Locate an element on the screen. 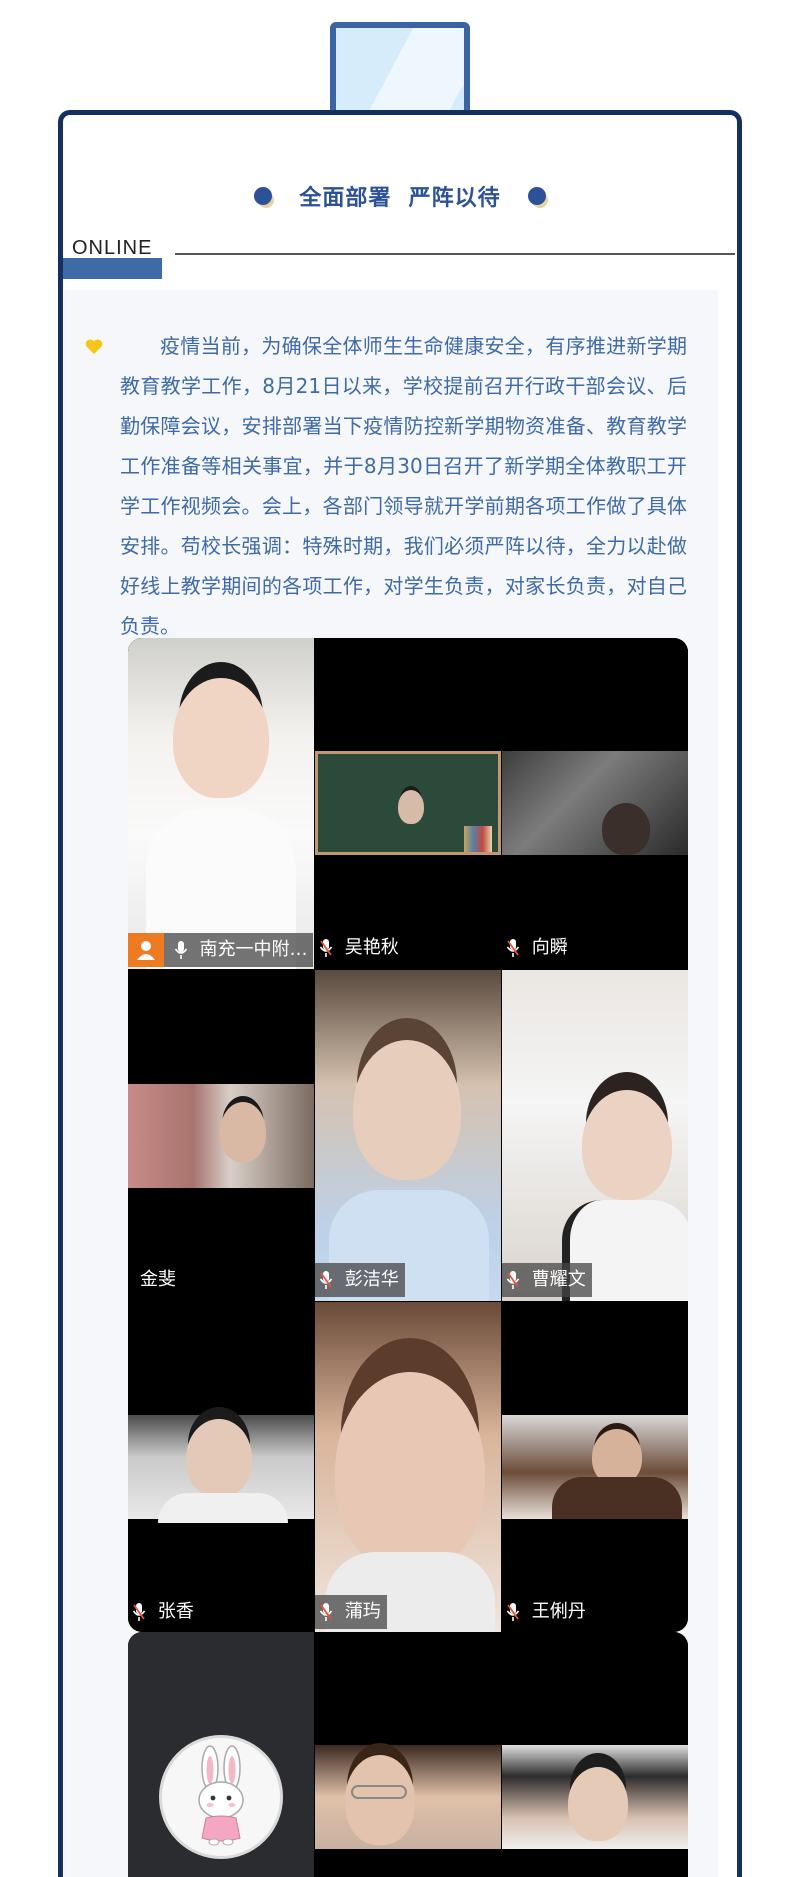 The height and width of the screenshot is (1877, 799). participant-label: 吴艳秋 is located at coordinates (360, 948).